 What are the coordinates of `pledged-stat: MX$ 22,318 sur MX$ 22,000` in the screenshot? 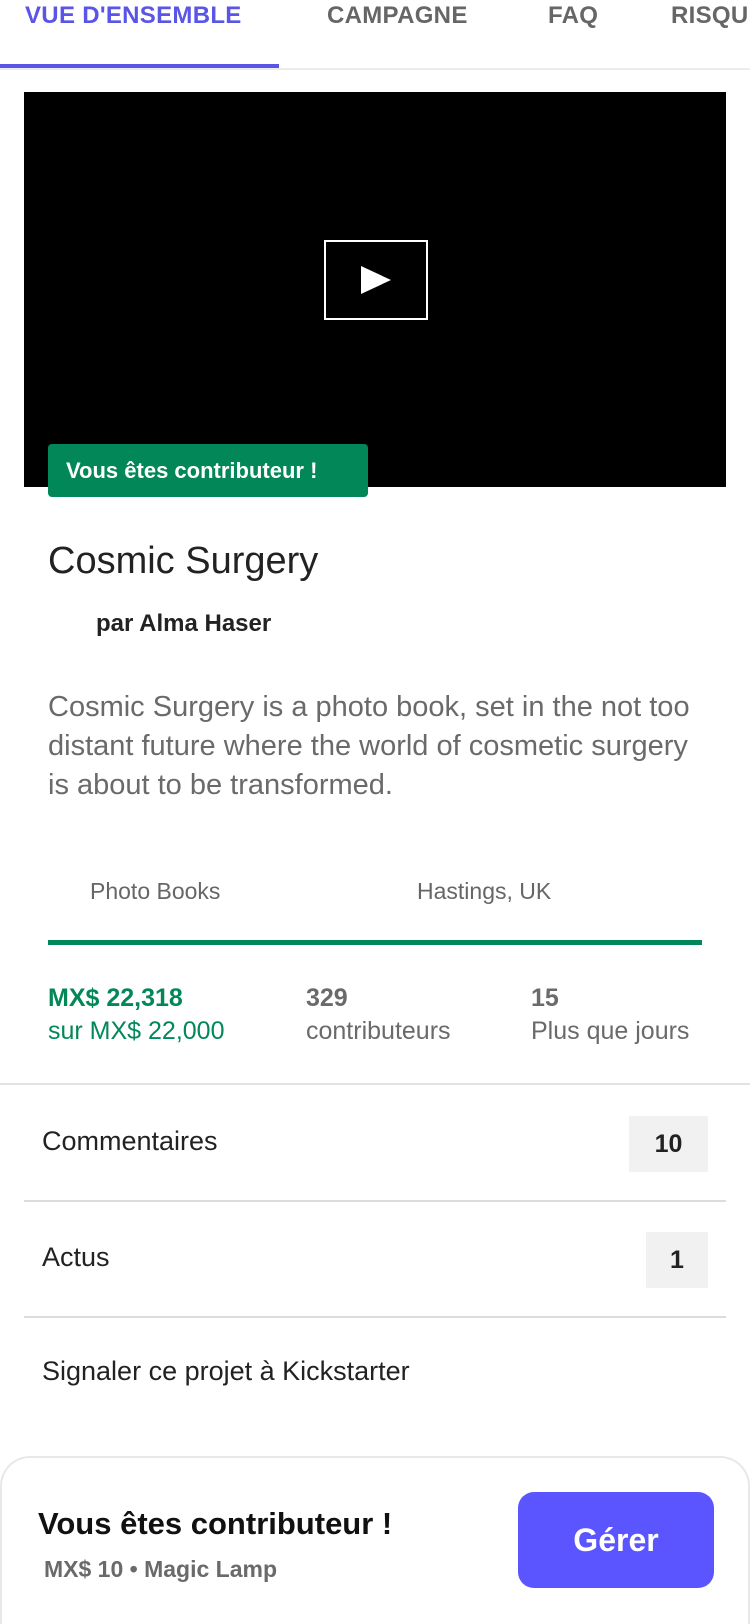 It's located at (136, 1015).